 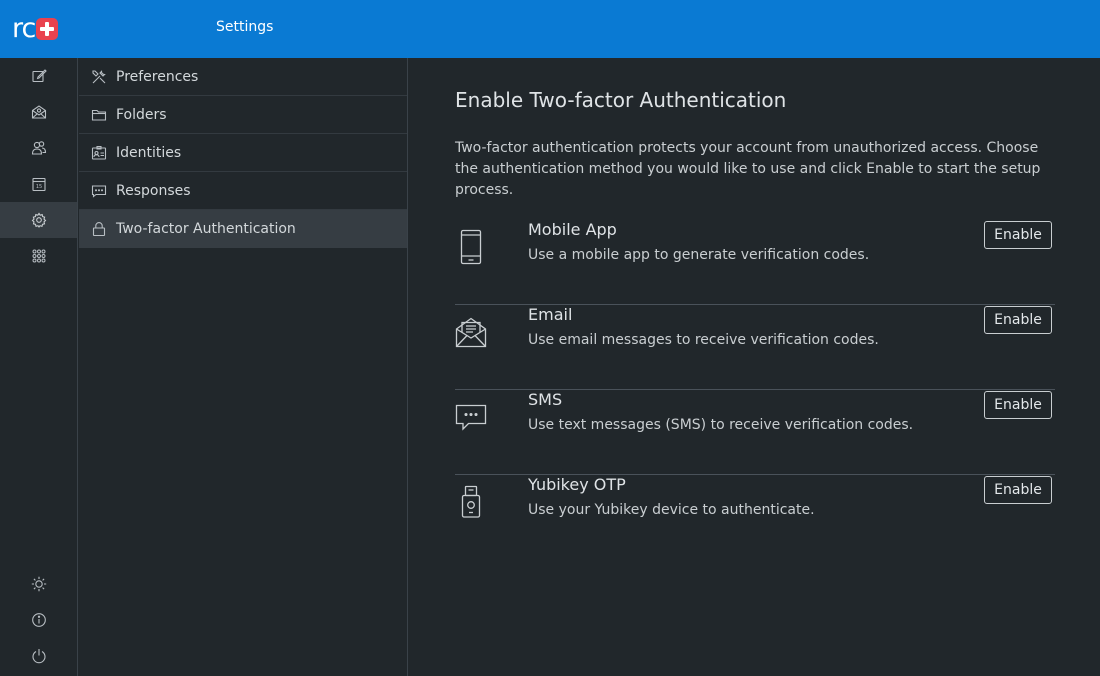 I want to click on compose-icon, so click(x=39, y=76).